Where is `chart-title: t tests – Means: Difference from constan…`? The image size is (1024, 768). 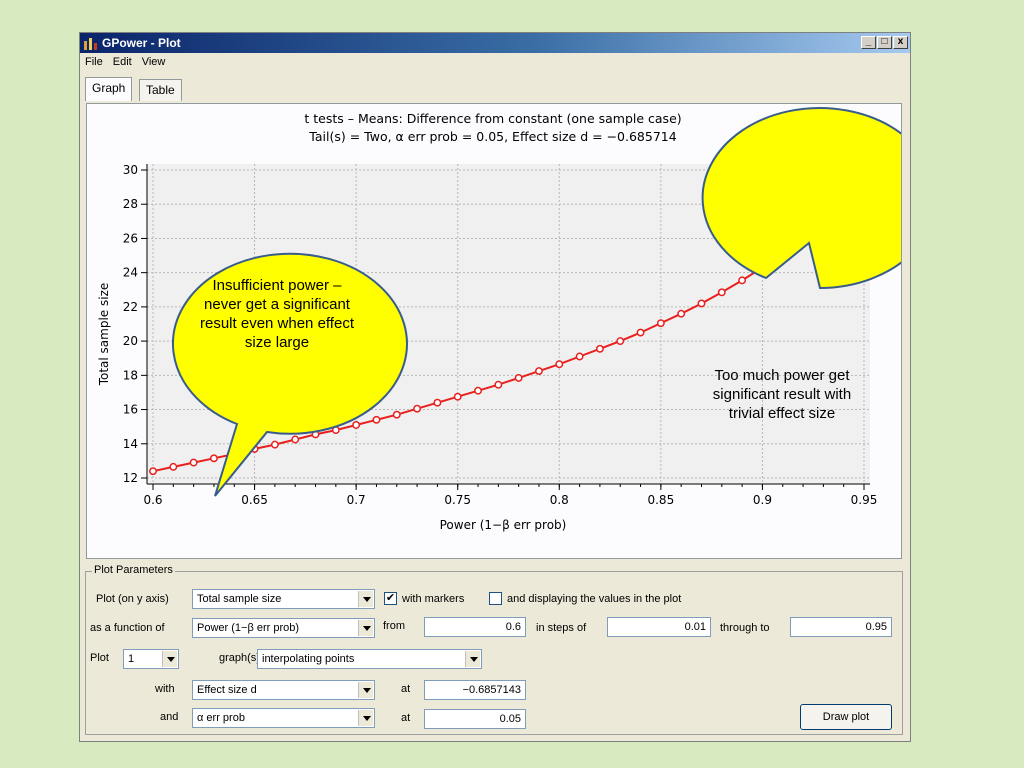 chart-title: t tests – Means: Difference from constan… is located at coordinates (492, 118).